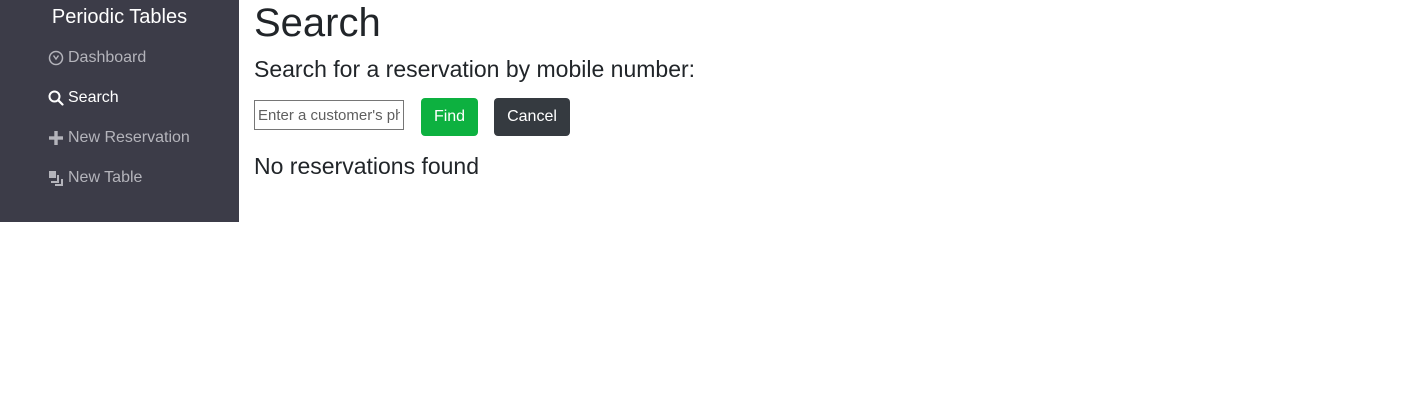 This screenshot has height=409, width=1425. I want to click on dashboard-icon, so click(56, 58).